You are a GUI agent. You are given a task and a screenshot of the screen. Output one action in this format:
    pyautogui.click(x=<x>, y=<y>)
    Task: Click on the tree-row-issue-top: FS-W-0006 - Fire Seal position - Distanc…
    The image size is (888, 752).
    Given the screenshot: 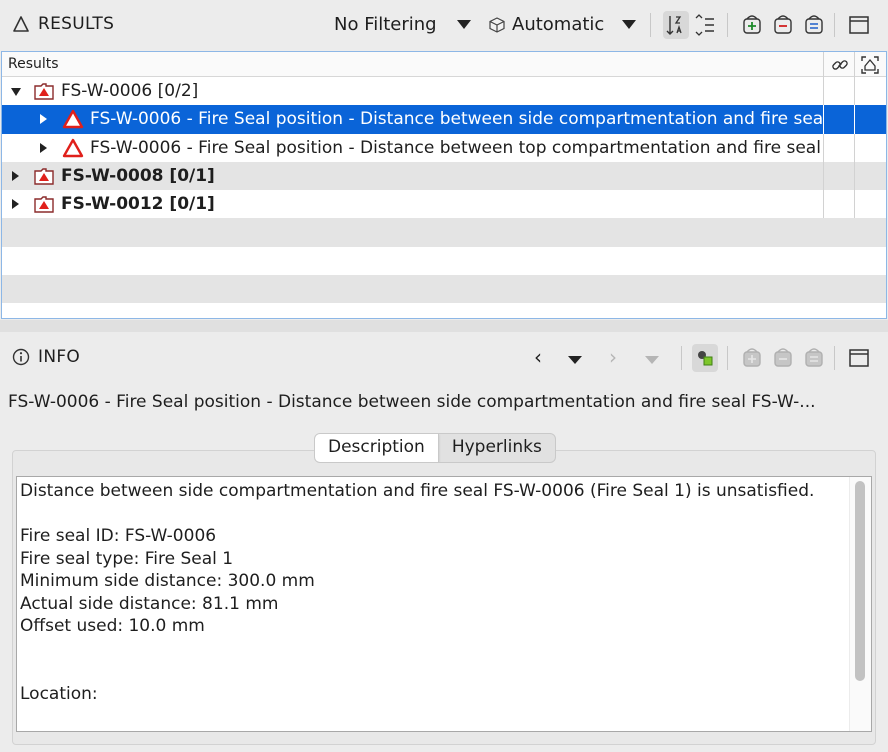 What is the action you would take?
    pyautogui.click(x=444, y=147)
    